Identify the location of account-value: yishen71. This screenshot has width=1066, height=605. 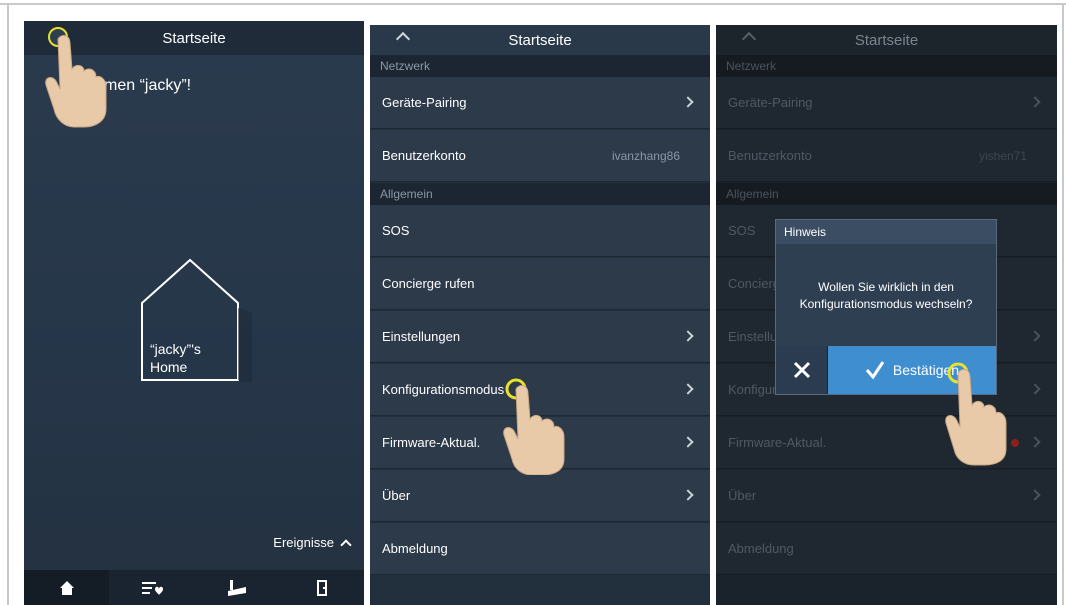
(1002, 155).